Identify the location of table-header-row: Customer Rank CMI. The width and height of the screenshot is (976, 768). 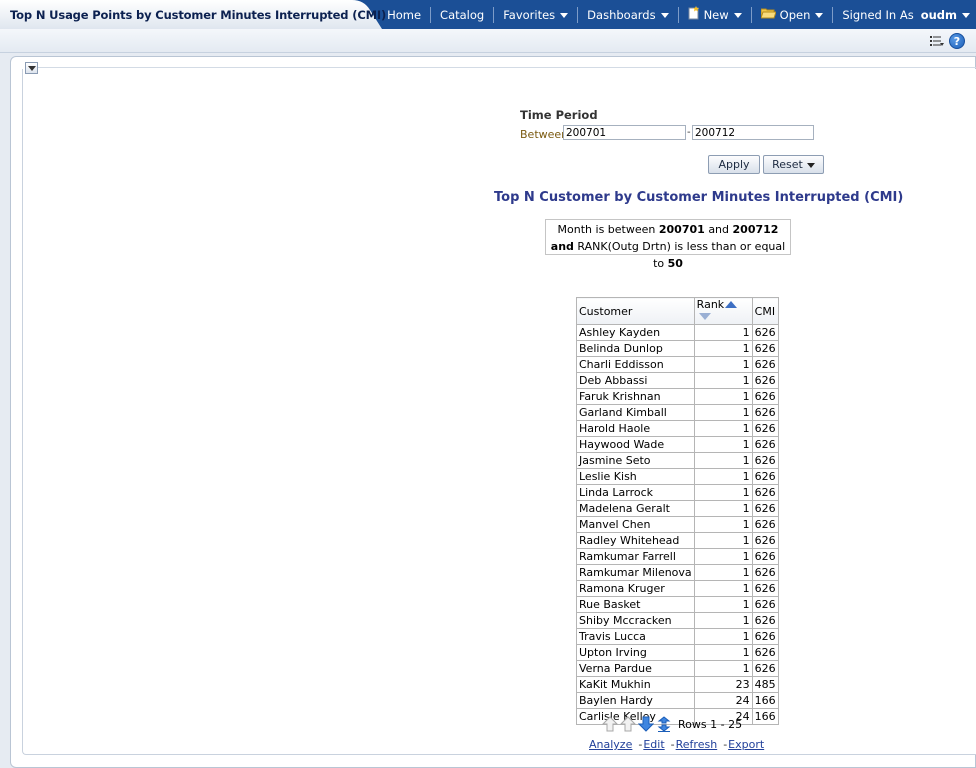
(677, 311).